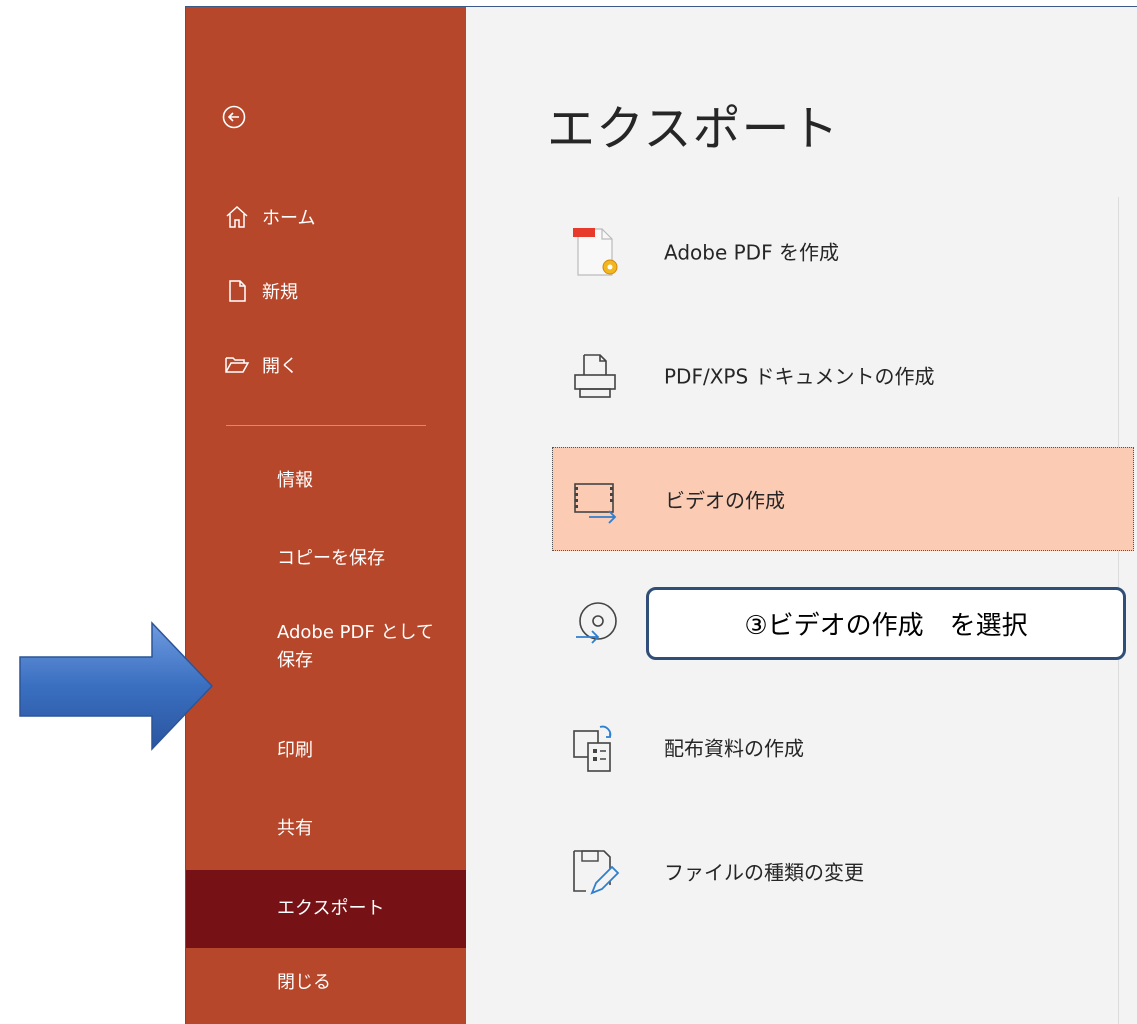 Image resolution: width=1137 pixels, height=1024 pixels. Describe the element at coordinates (596, 623) in the screenshot. I see `cd-package-icon` at that location.